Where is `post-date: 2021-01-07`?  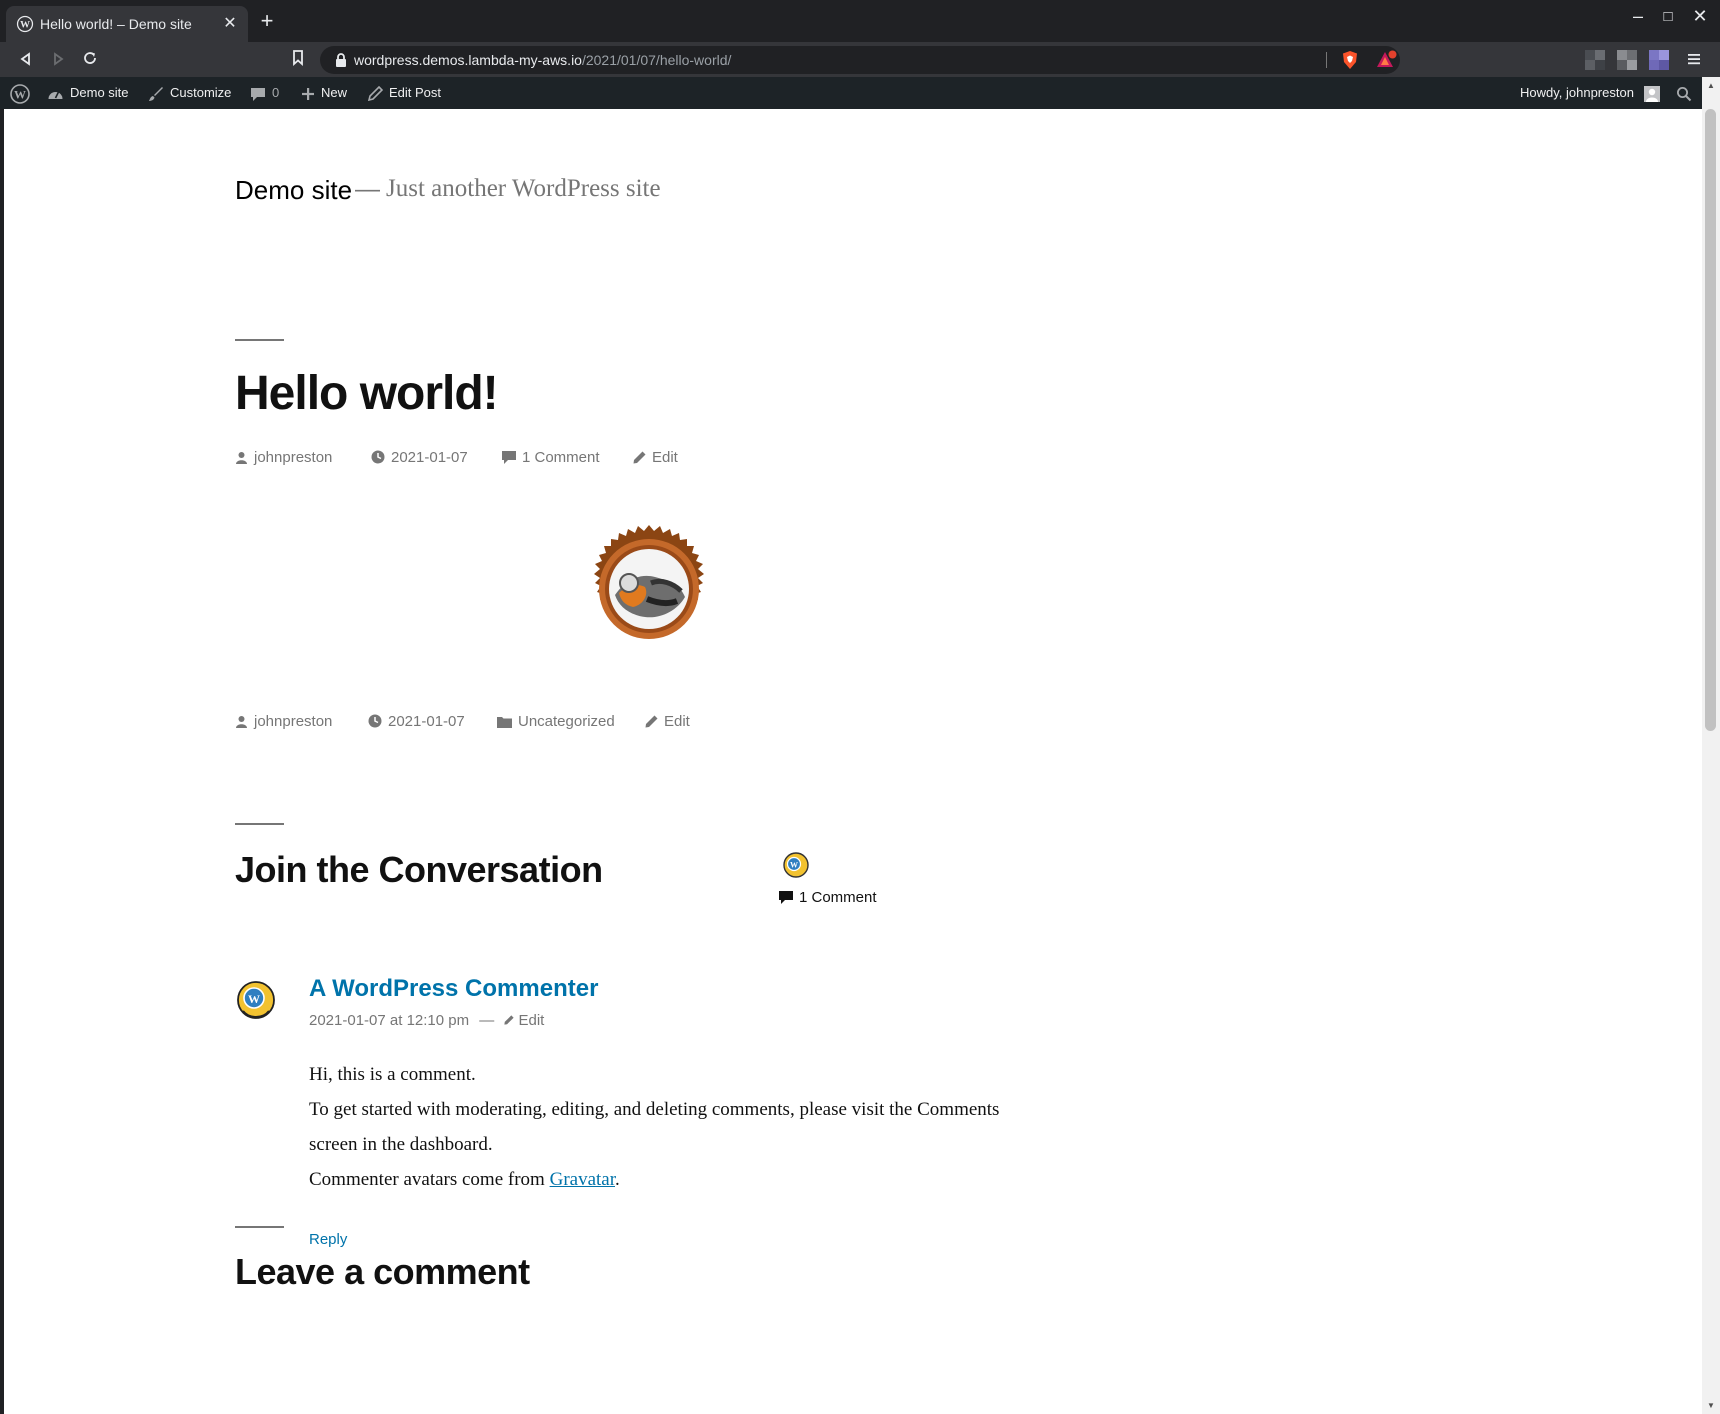 post-date: 2021-01-07 is located at coordinates (419, 457).